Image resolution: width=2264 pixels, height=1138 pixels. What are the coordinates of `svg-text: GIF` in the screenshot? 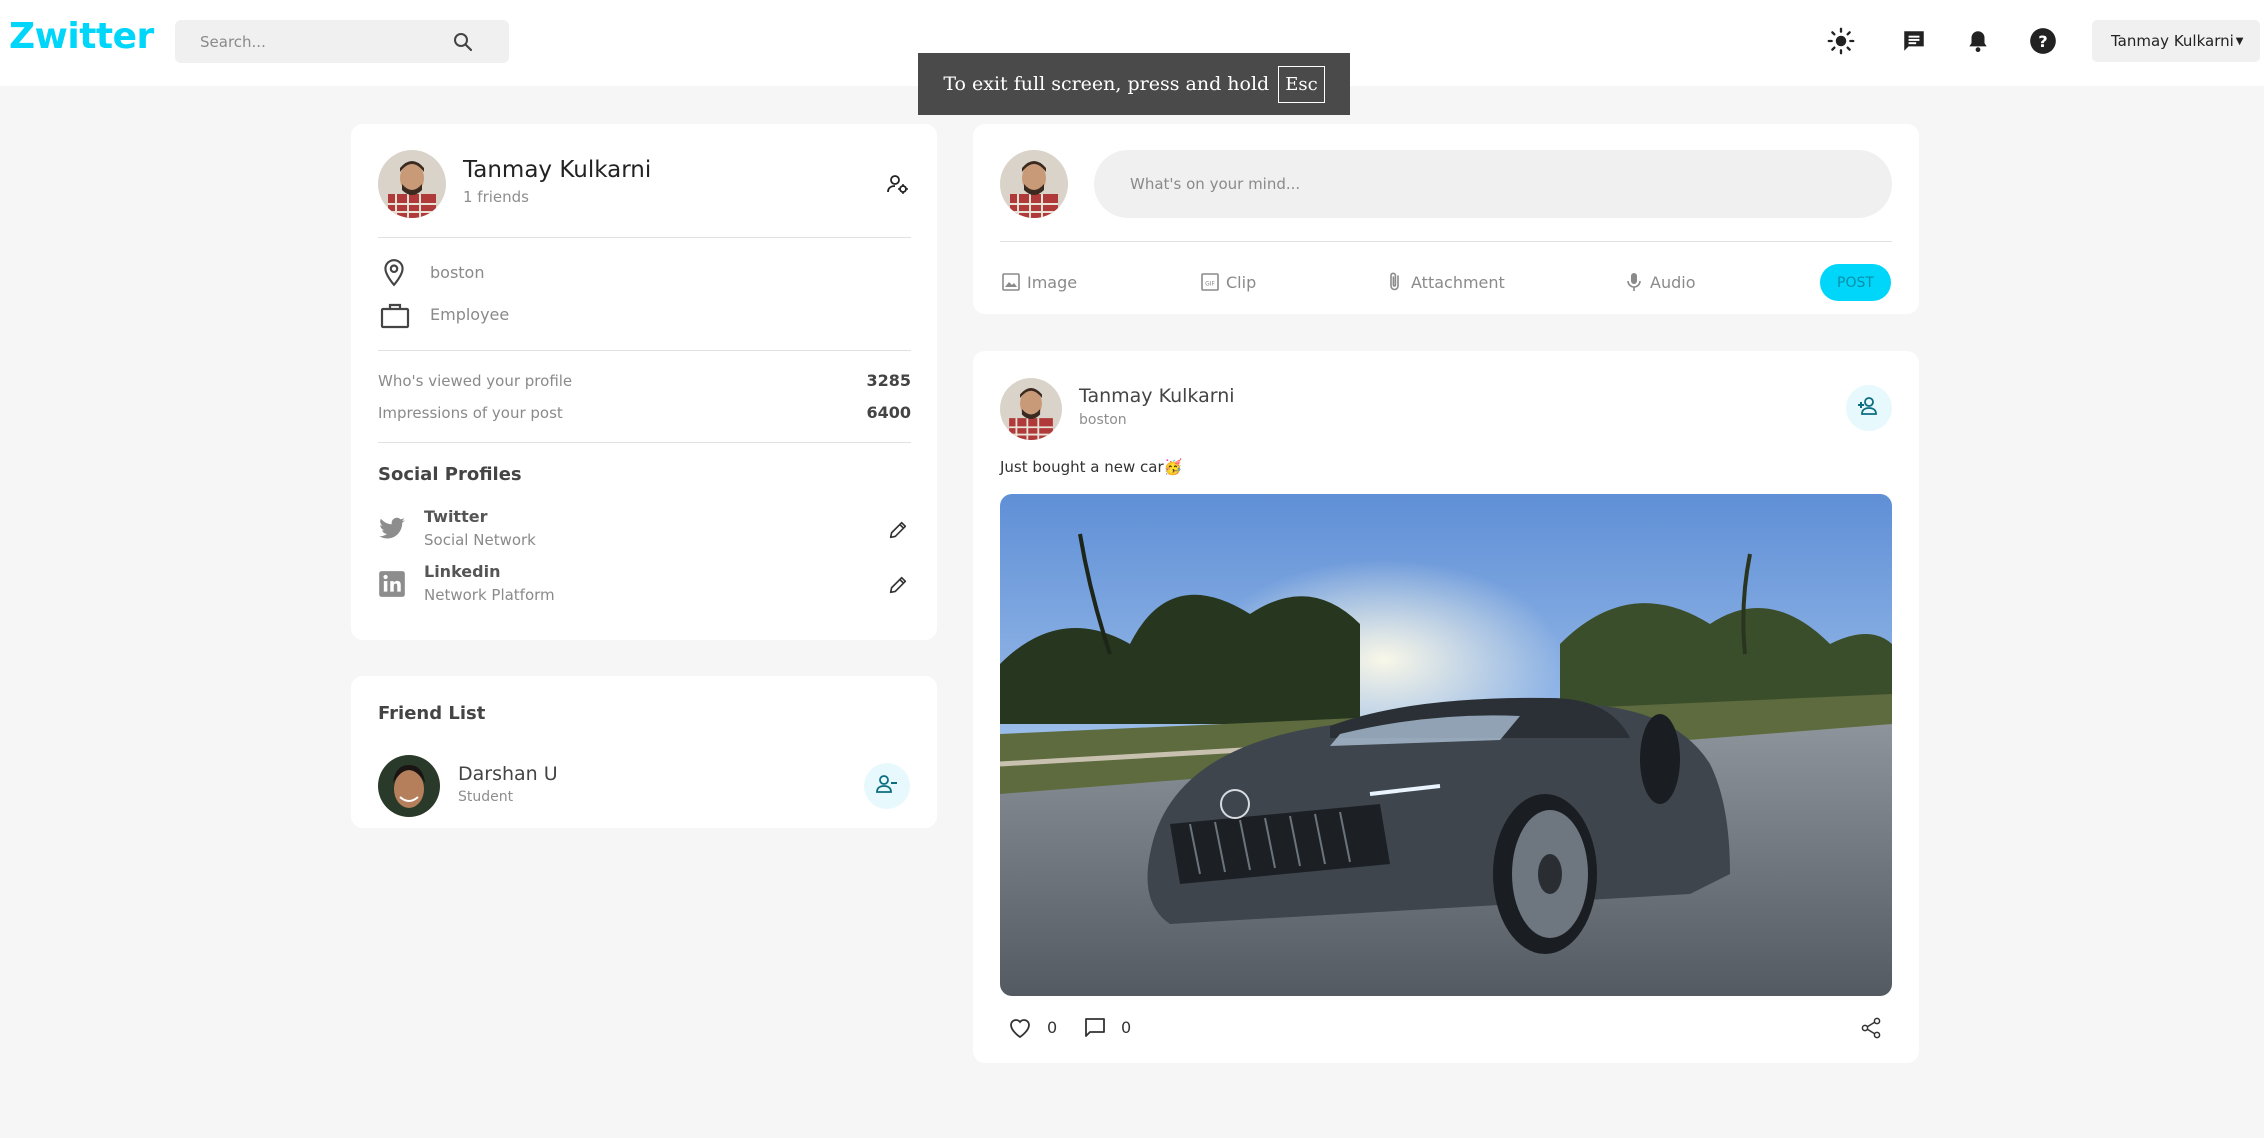 It's located at (1210, 284).